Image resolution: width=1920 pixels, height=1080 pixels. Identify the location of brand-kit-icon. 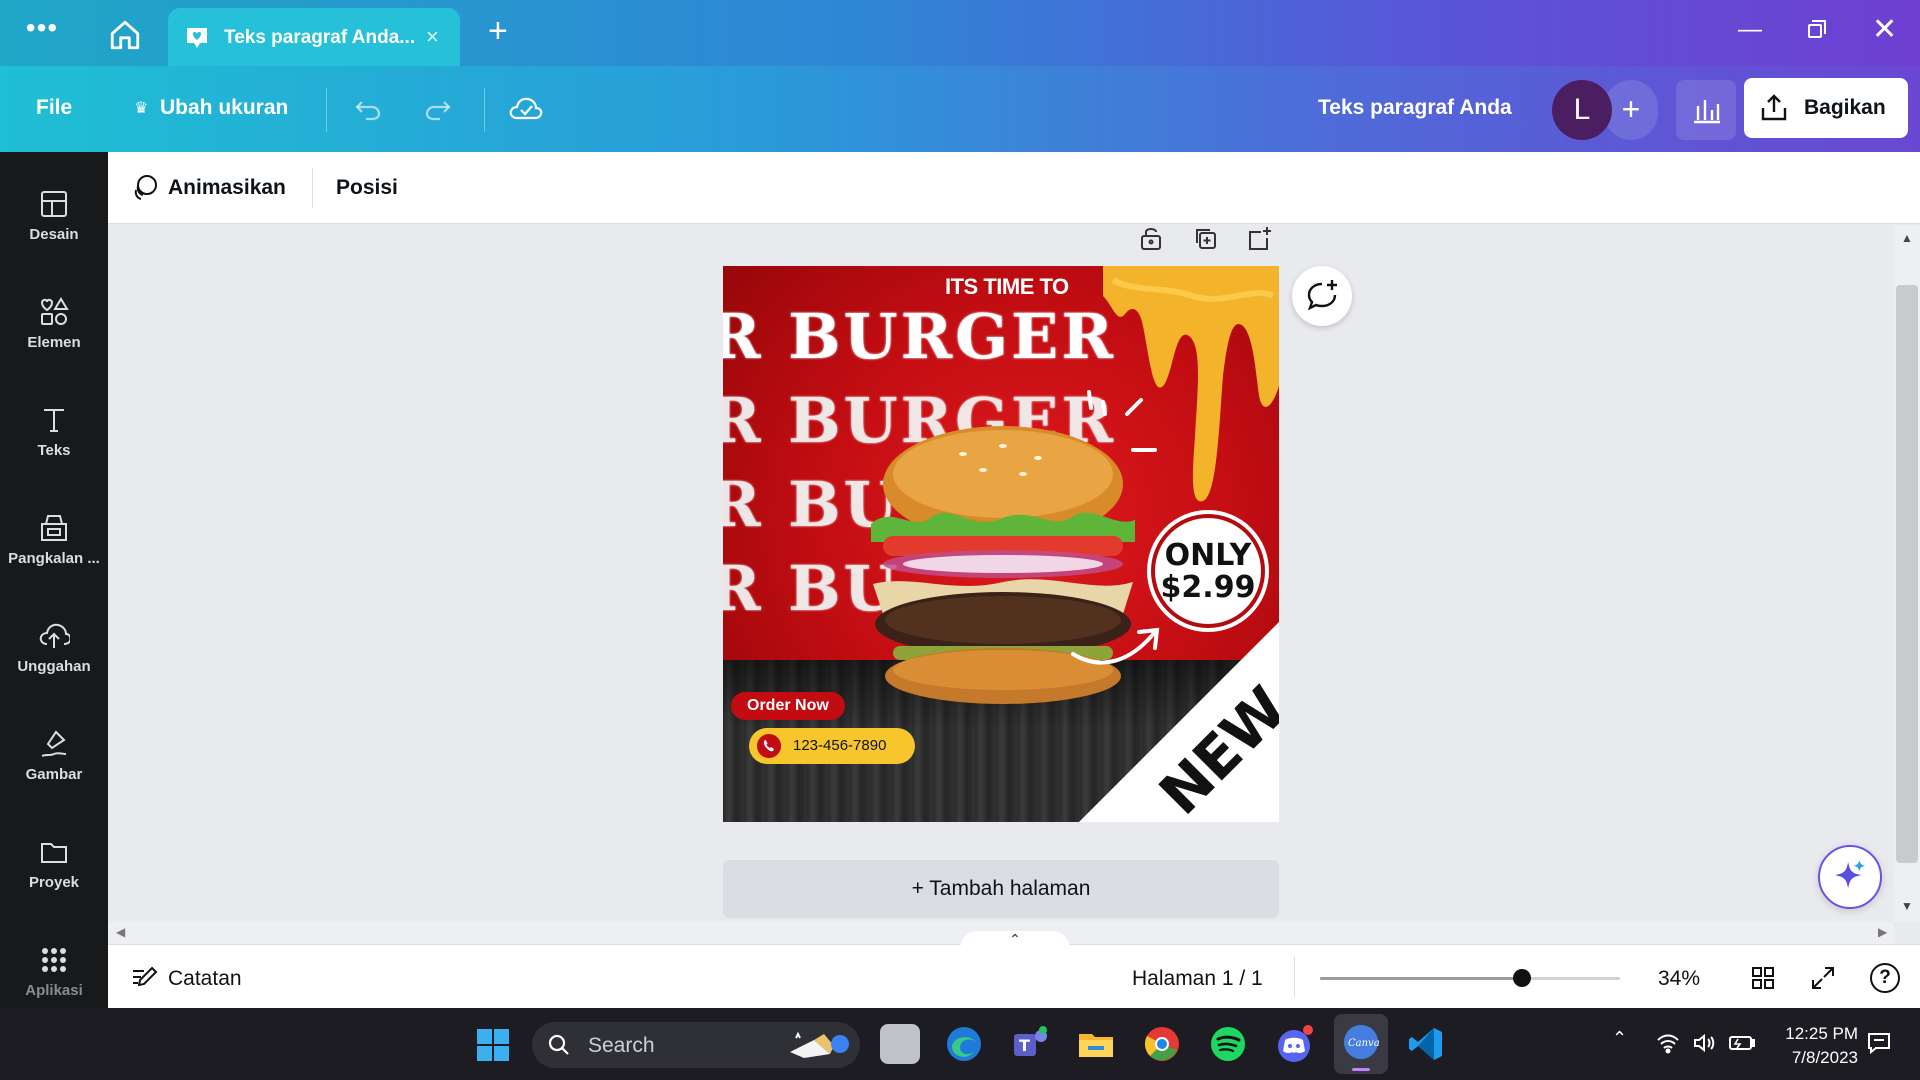
(54, 528).